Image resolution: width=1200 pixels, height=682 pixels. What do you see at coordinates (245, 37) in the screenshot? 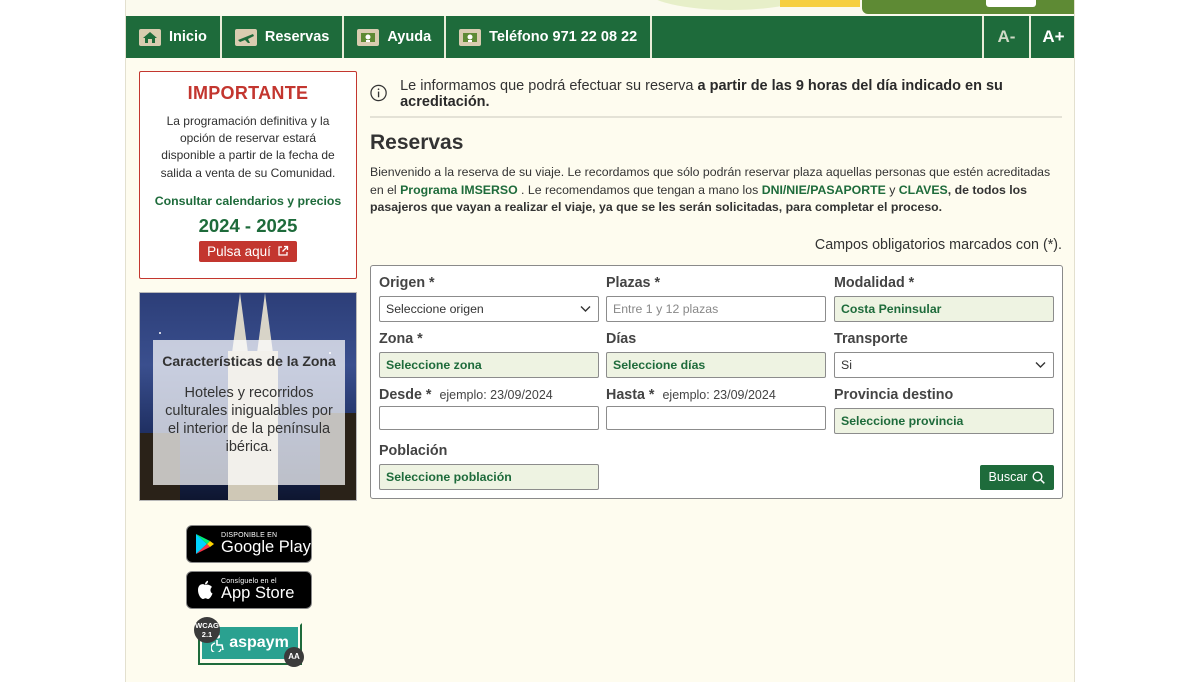
I see `plane-icon` at bounding box center [245, 37].